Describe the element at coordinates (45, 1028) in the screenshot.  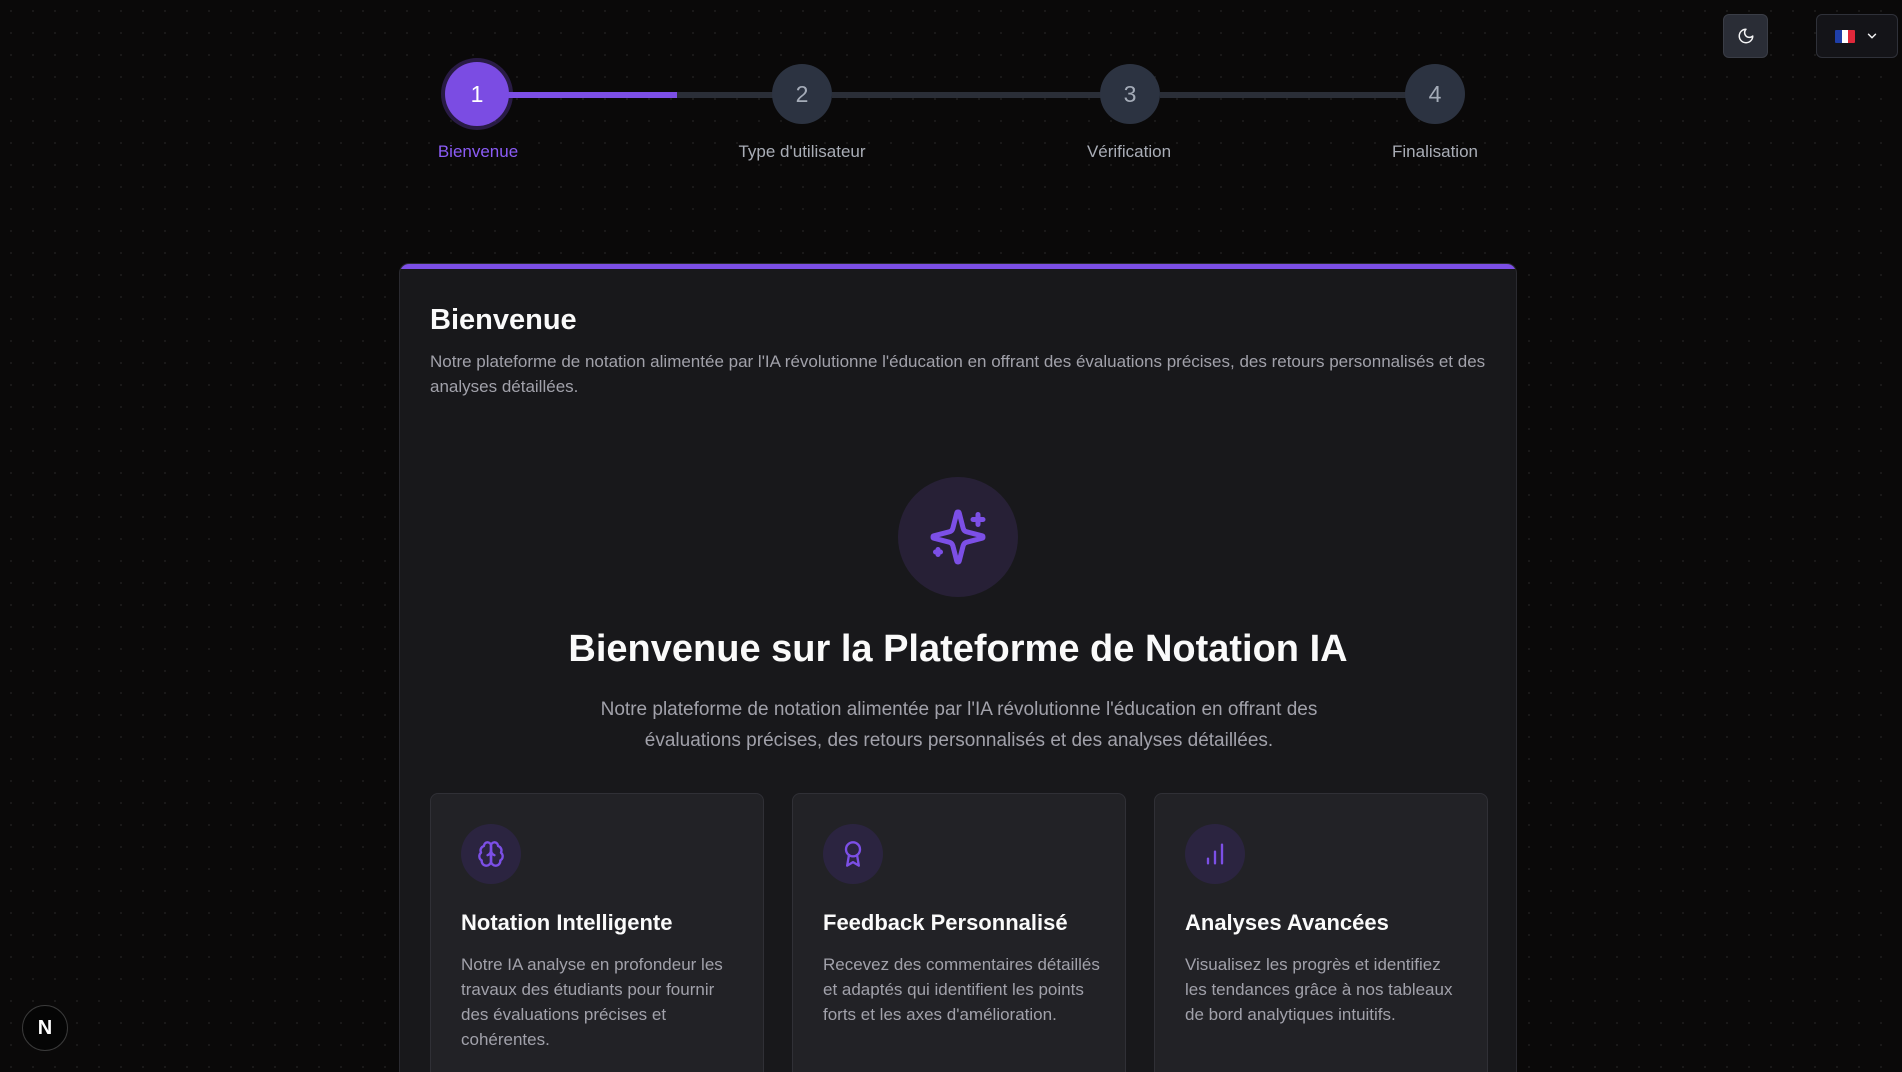
I see `nextjs-dev-badge: N` at that location.